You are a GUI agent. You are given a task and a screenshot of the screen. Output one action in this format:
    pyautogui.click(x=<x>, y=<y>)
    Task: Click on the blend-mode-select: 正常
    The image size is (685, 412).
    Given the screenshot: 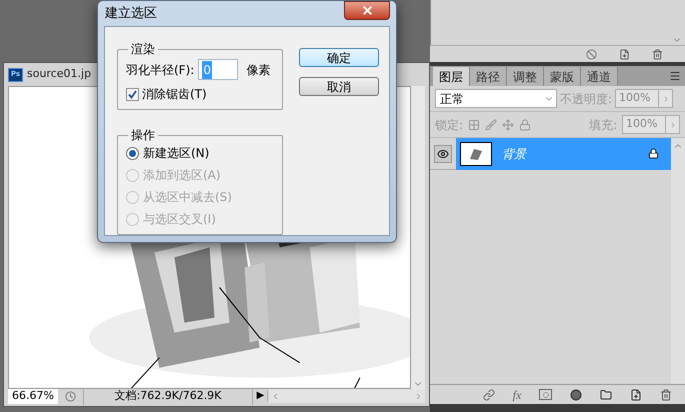 What is the action you would take?
    pyautogui.click(x=496, y=98)
    